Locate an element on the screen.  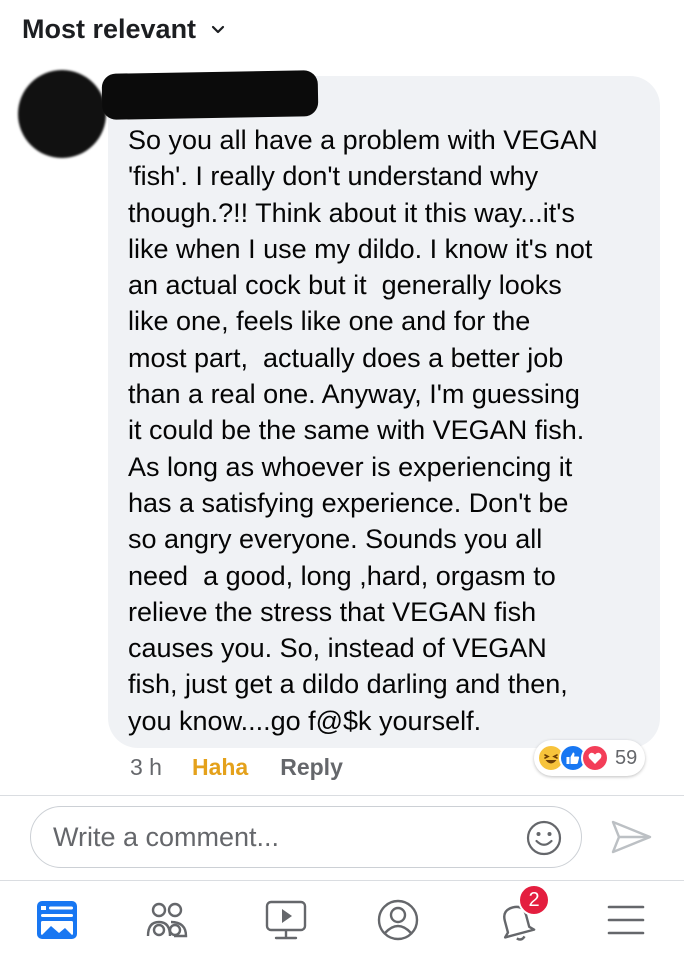
comment-meta: 3 h Haha Reply is located at coordinates (236, 767).